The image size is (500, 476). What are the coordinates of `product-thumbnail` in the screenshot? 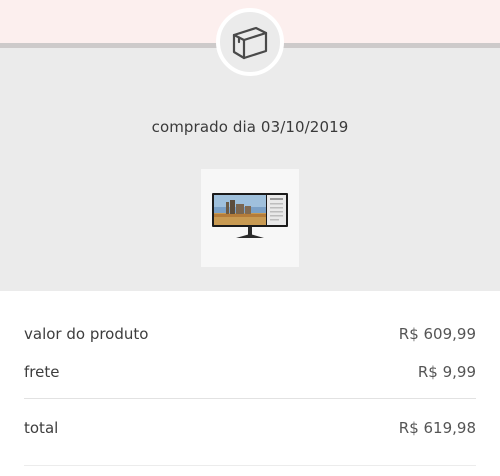 It's located at (250, 218).